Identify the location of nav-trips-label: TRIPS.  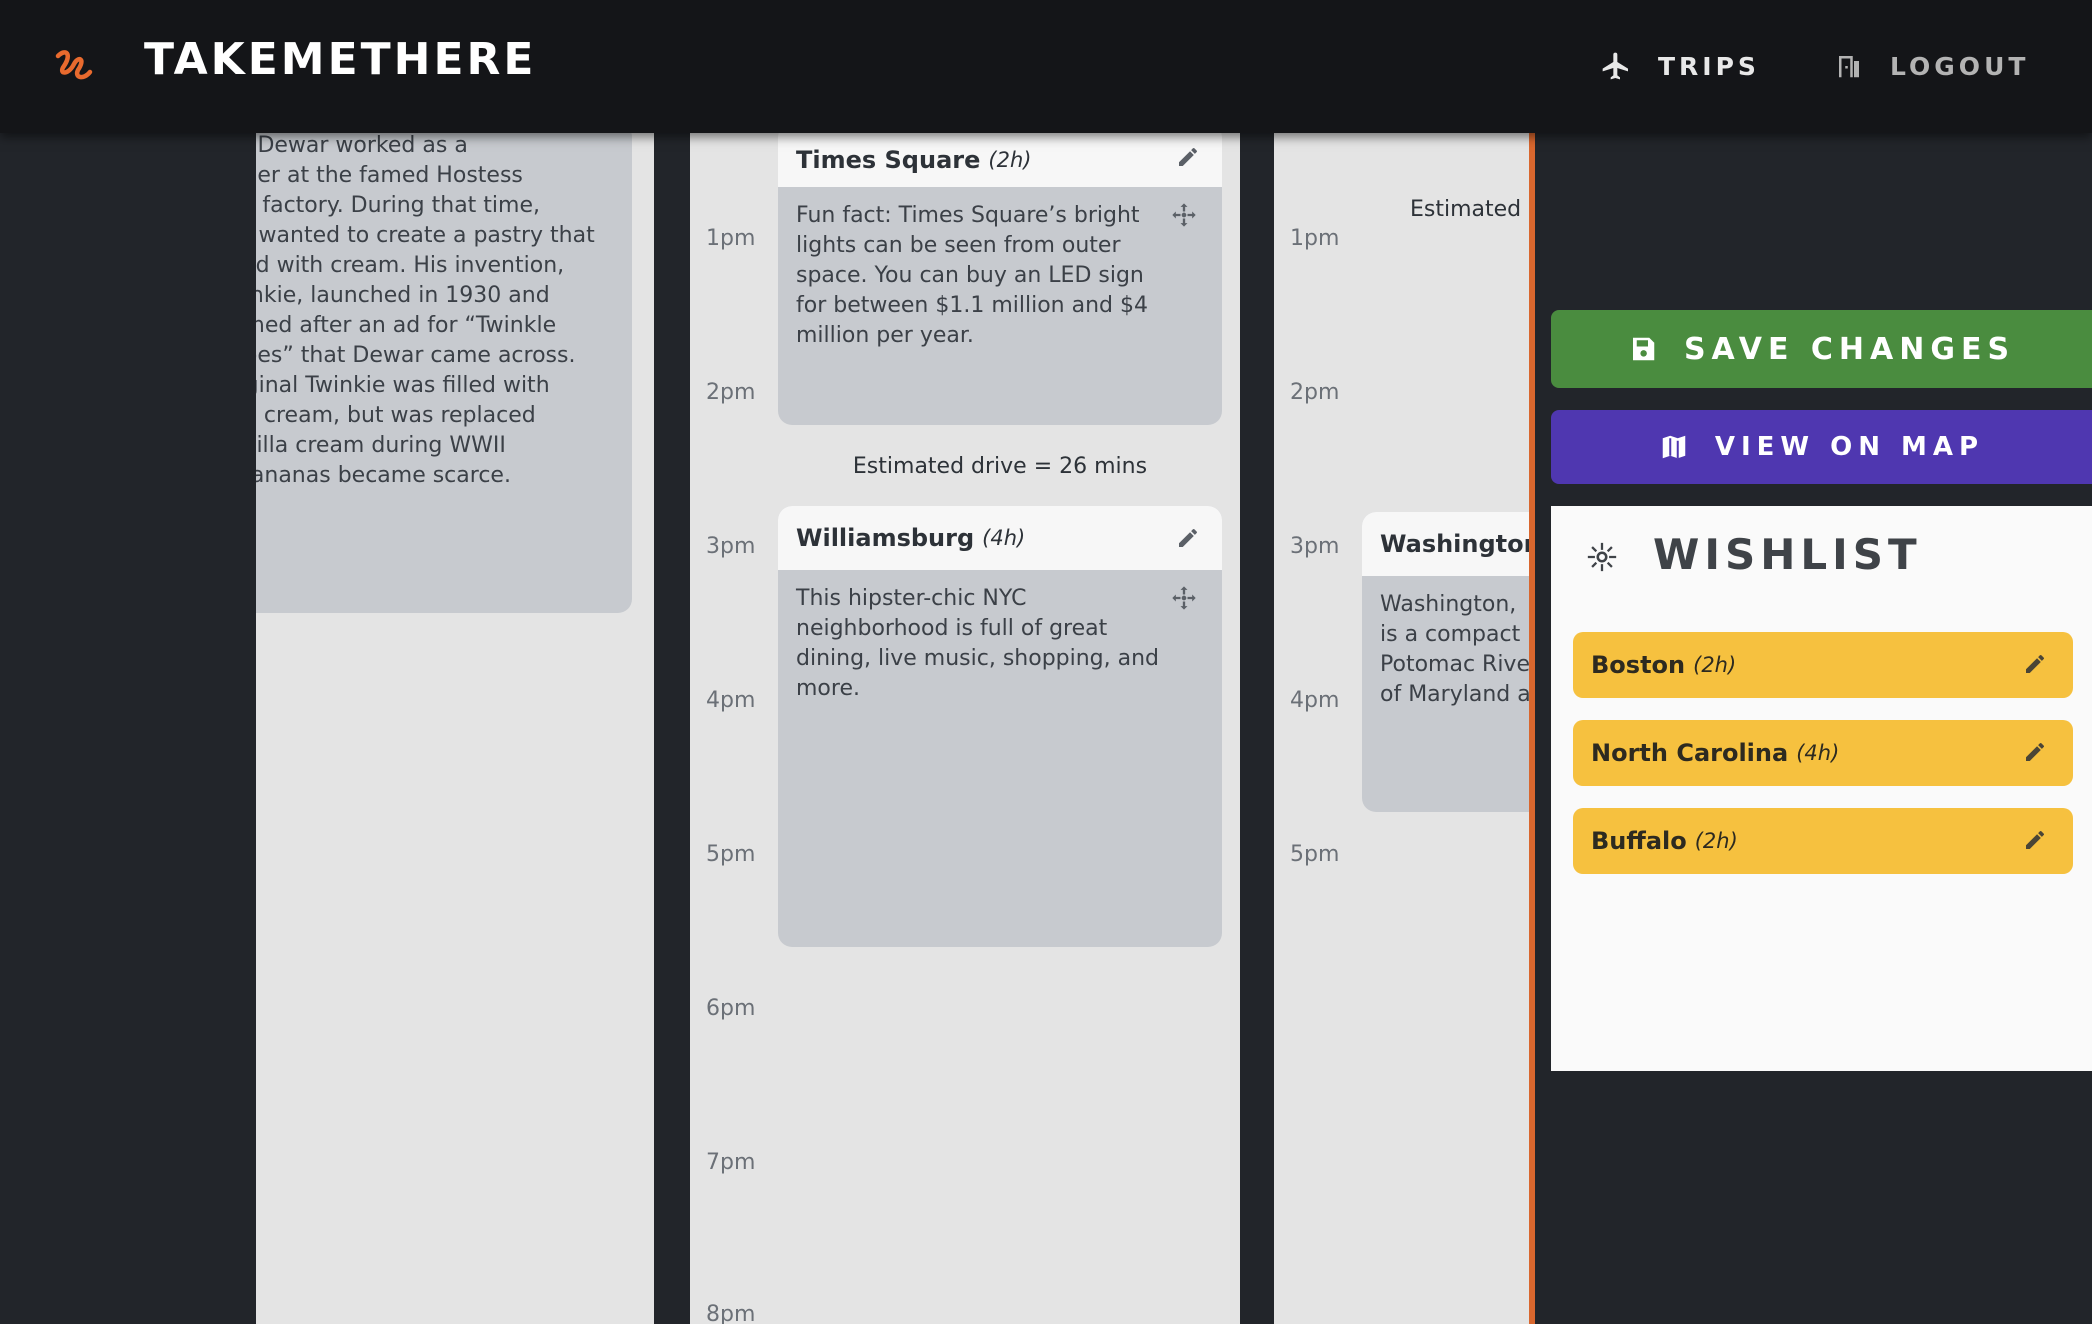
(1709, 66).